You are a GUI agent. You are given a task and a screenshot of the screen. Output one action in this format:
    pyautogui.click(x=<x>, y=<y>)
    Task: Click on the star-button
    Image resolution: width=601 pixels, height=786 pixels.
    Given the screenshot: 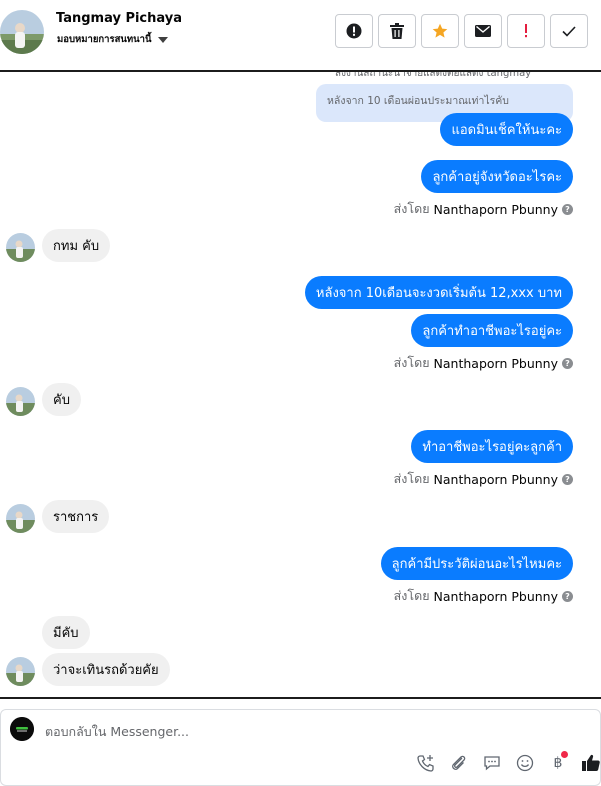 What is the action you would take?
    pyautogui.click(x=440, y=31)
    